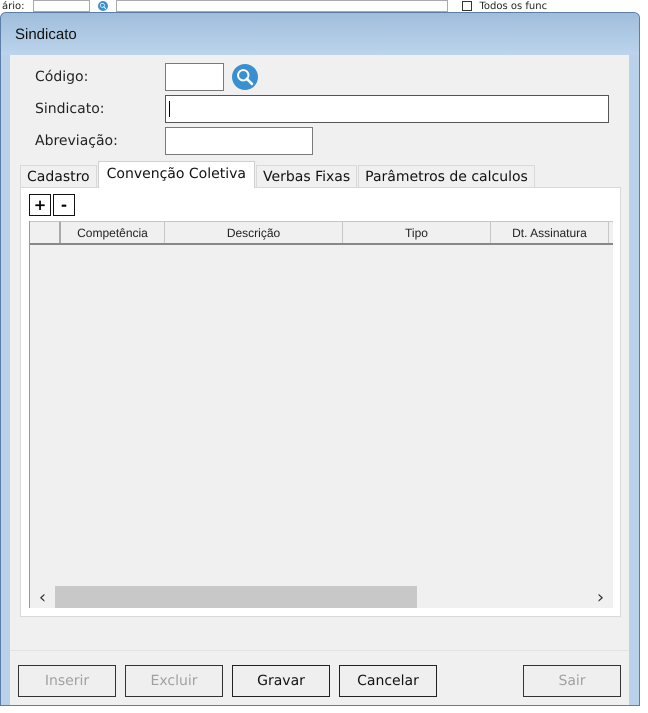 This screenshot has width=648, height=713. What do you see at coordinates (64, 205) in the screenshot?
I see `remove-button: -` at bounding box center [64, 205].